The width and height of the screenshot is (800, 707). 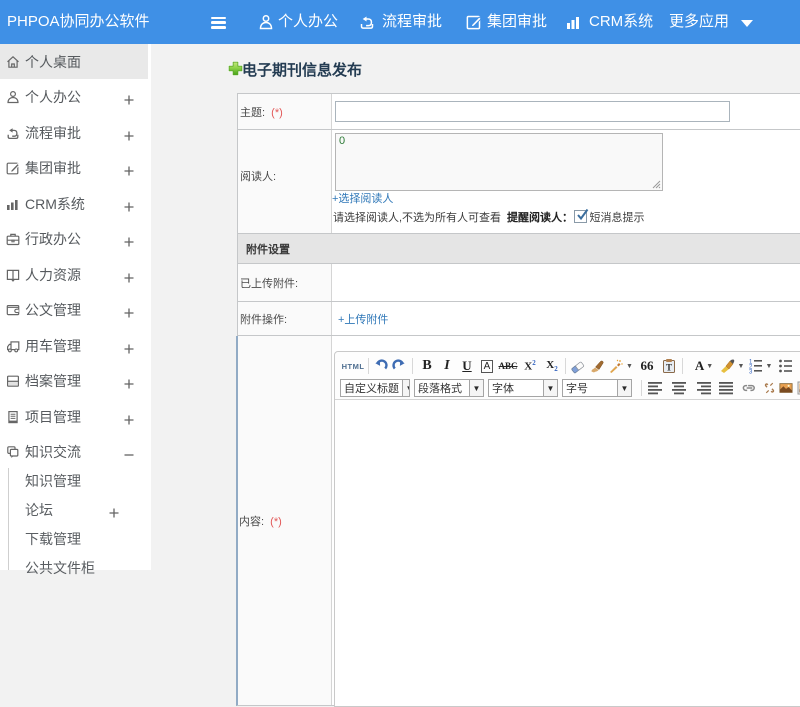 I want to click on svg-text: 3, so click(x=751, y=372).